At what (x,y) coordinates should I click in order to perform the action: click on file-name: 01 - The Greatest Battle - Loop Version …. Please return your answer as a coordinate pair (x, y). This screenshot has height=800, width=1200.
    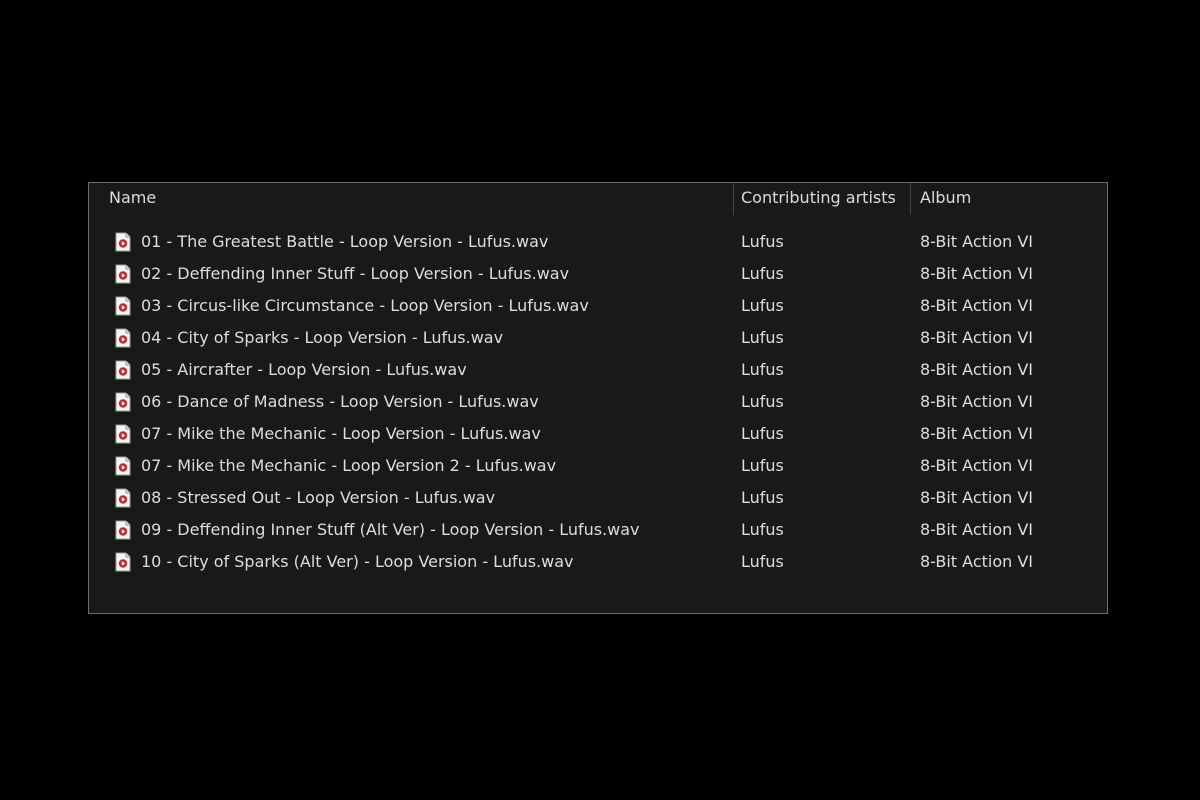
    Looking at the image, I should click on (345, 241).